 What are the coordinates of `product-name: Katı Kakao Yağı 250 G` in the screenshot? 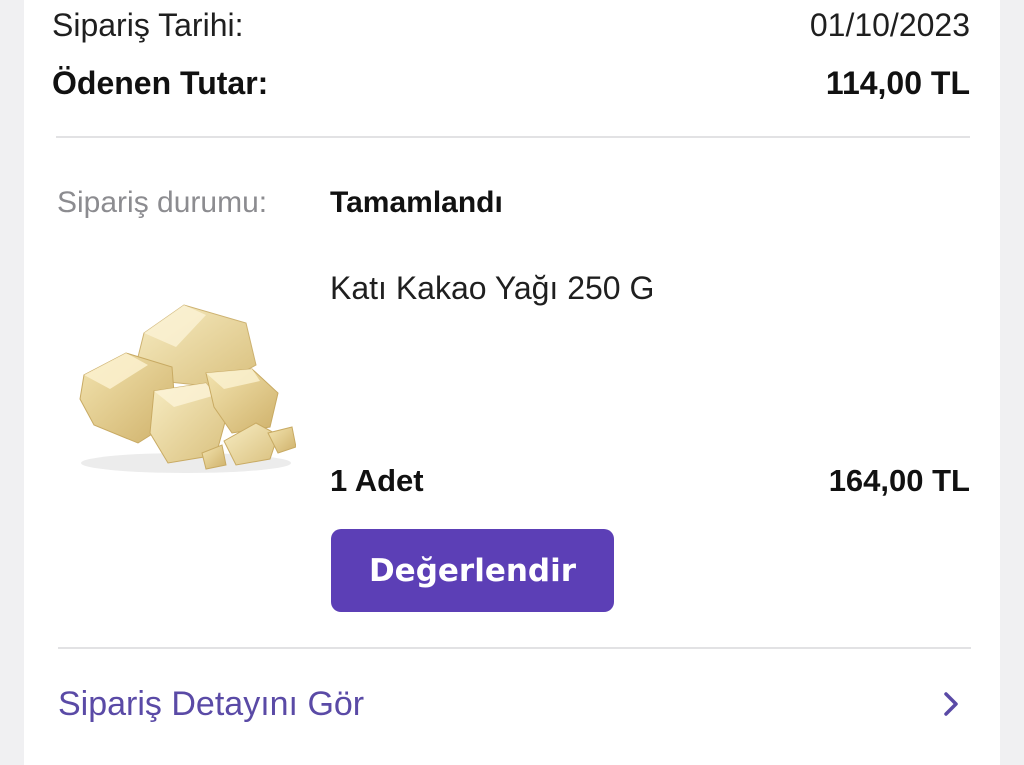 It's located at (492, 288).